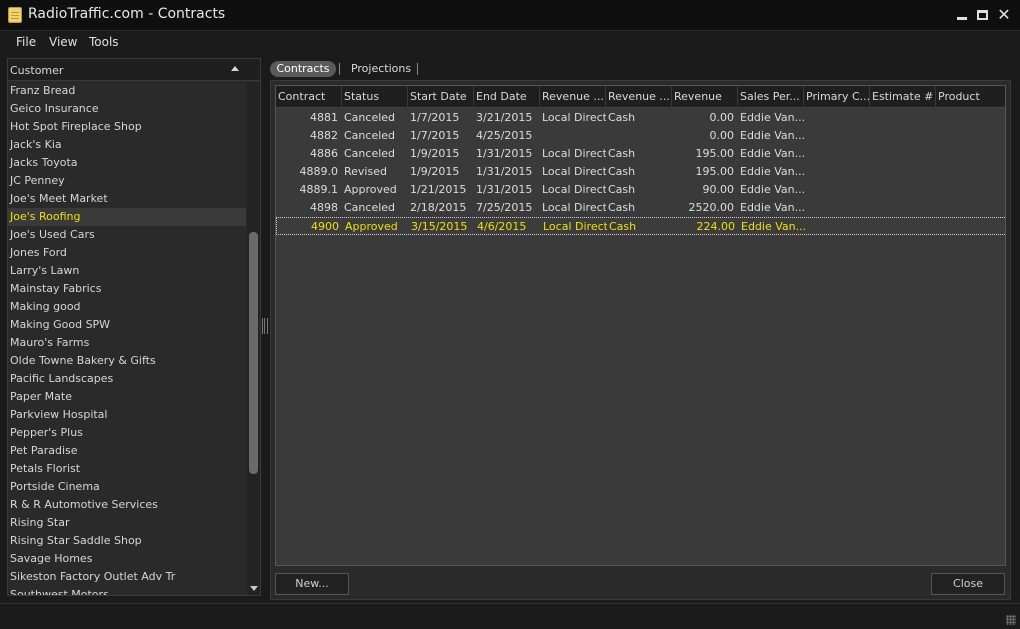 Image resolution: width=1020 pixels, height=629 pixels. I want to click on menu-view: View, so click(63, 42).